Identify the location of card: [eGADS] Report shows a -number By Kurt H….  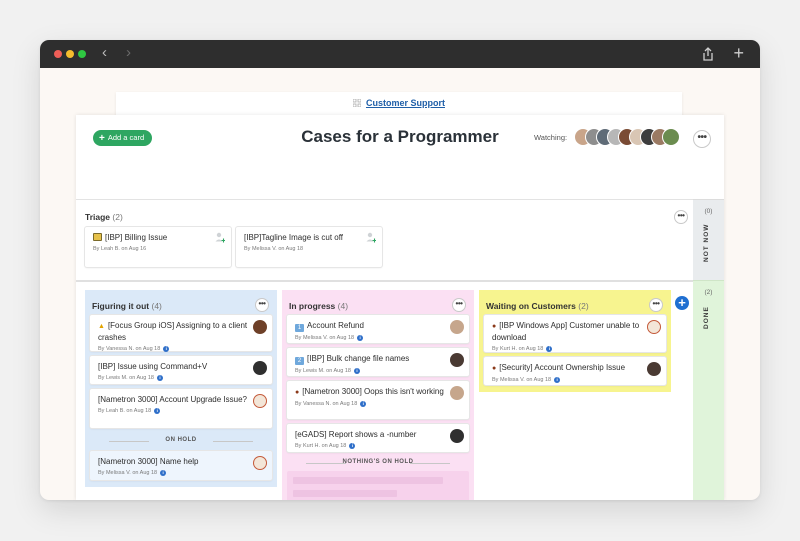
(378, 438).